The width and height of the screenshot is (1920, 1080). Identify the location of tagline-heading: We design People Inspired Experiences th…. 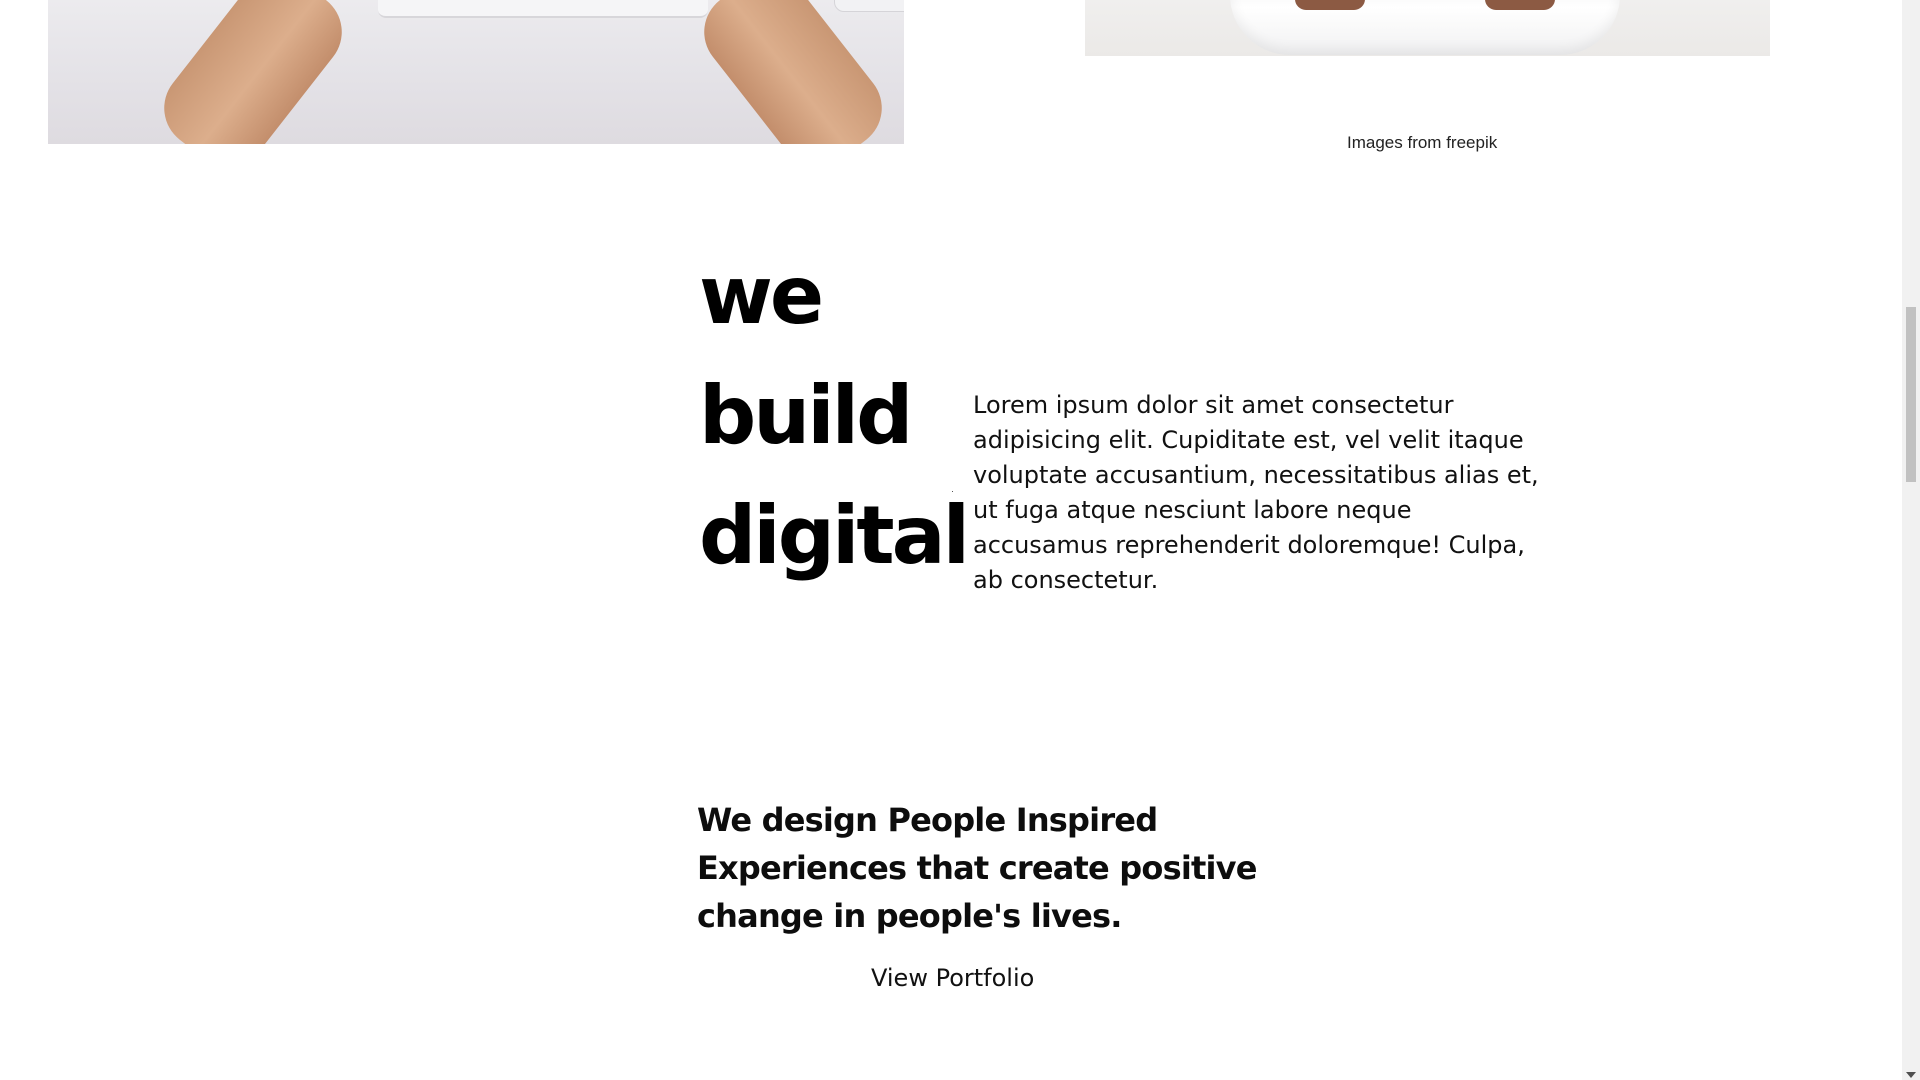
(977, 868).